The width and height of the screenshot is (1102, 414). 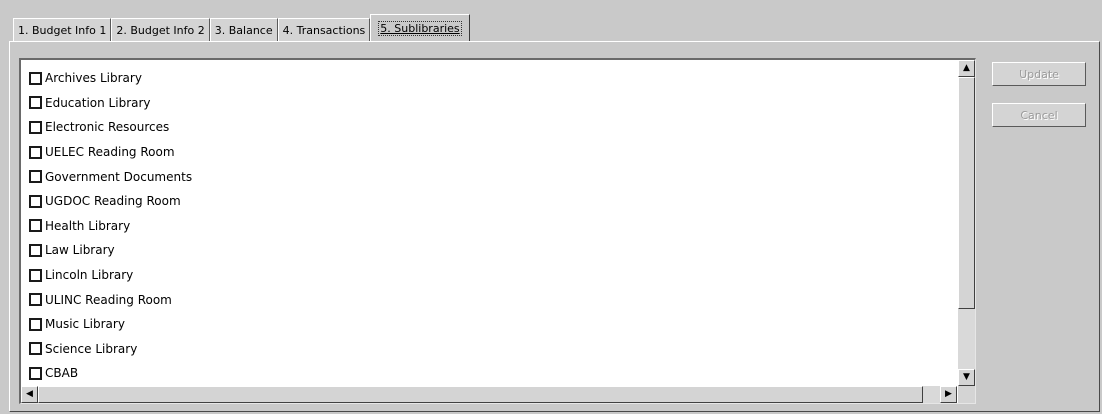 I want to click on cancel-button-label: Cancel, so click(x=1039, y=115).